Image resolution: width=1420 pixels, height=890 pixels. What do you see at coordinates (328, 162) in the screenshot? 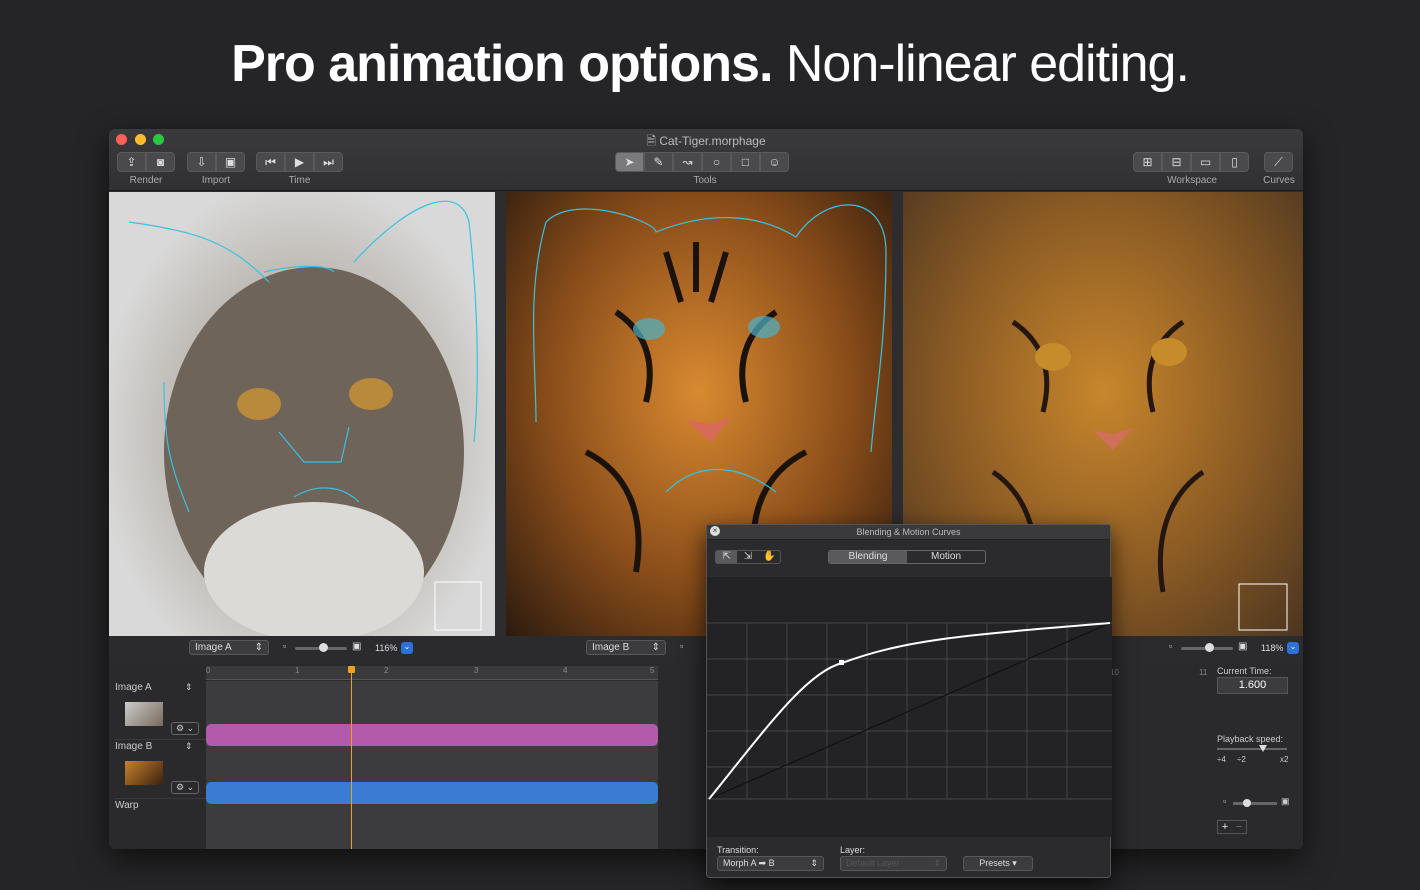
I see `skip-forward-icon: ⏭` at bounding box center [328, 162].